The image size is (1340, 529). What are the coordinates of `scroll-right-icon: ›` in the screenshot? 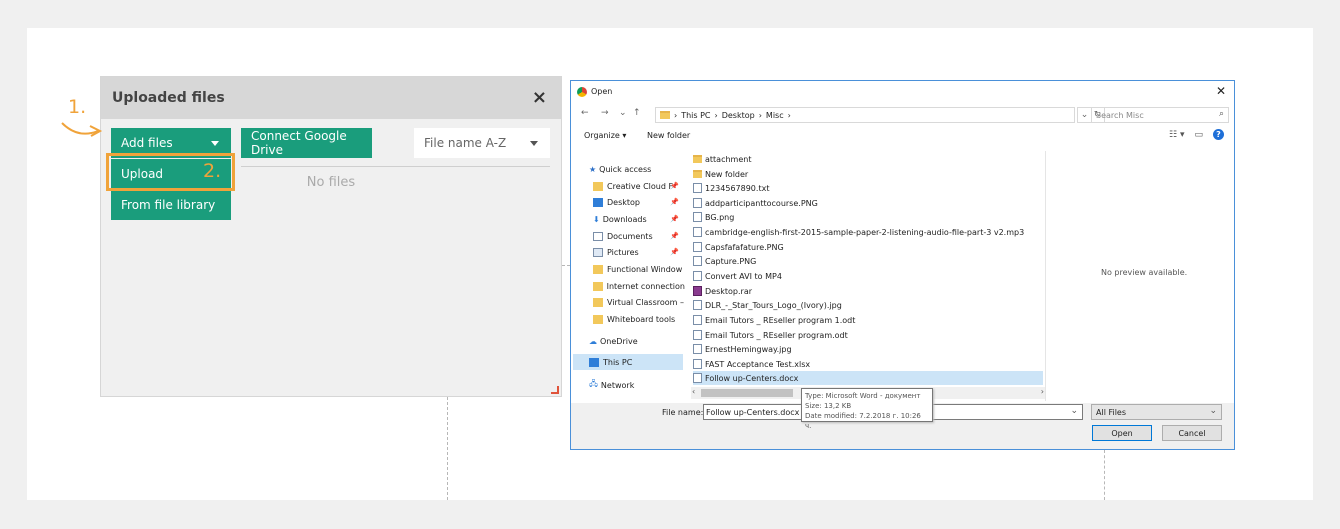 It's located at (1042, 391).